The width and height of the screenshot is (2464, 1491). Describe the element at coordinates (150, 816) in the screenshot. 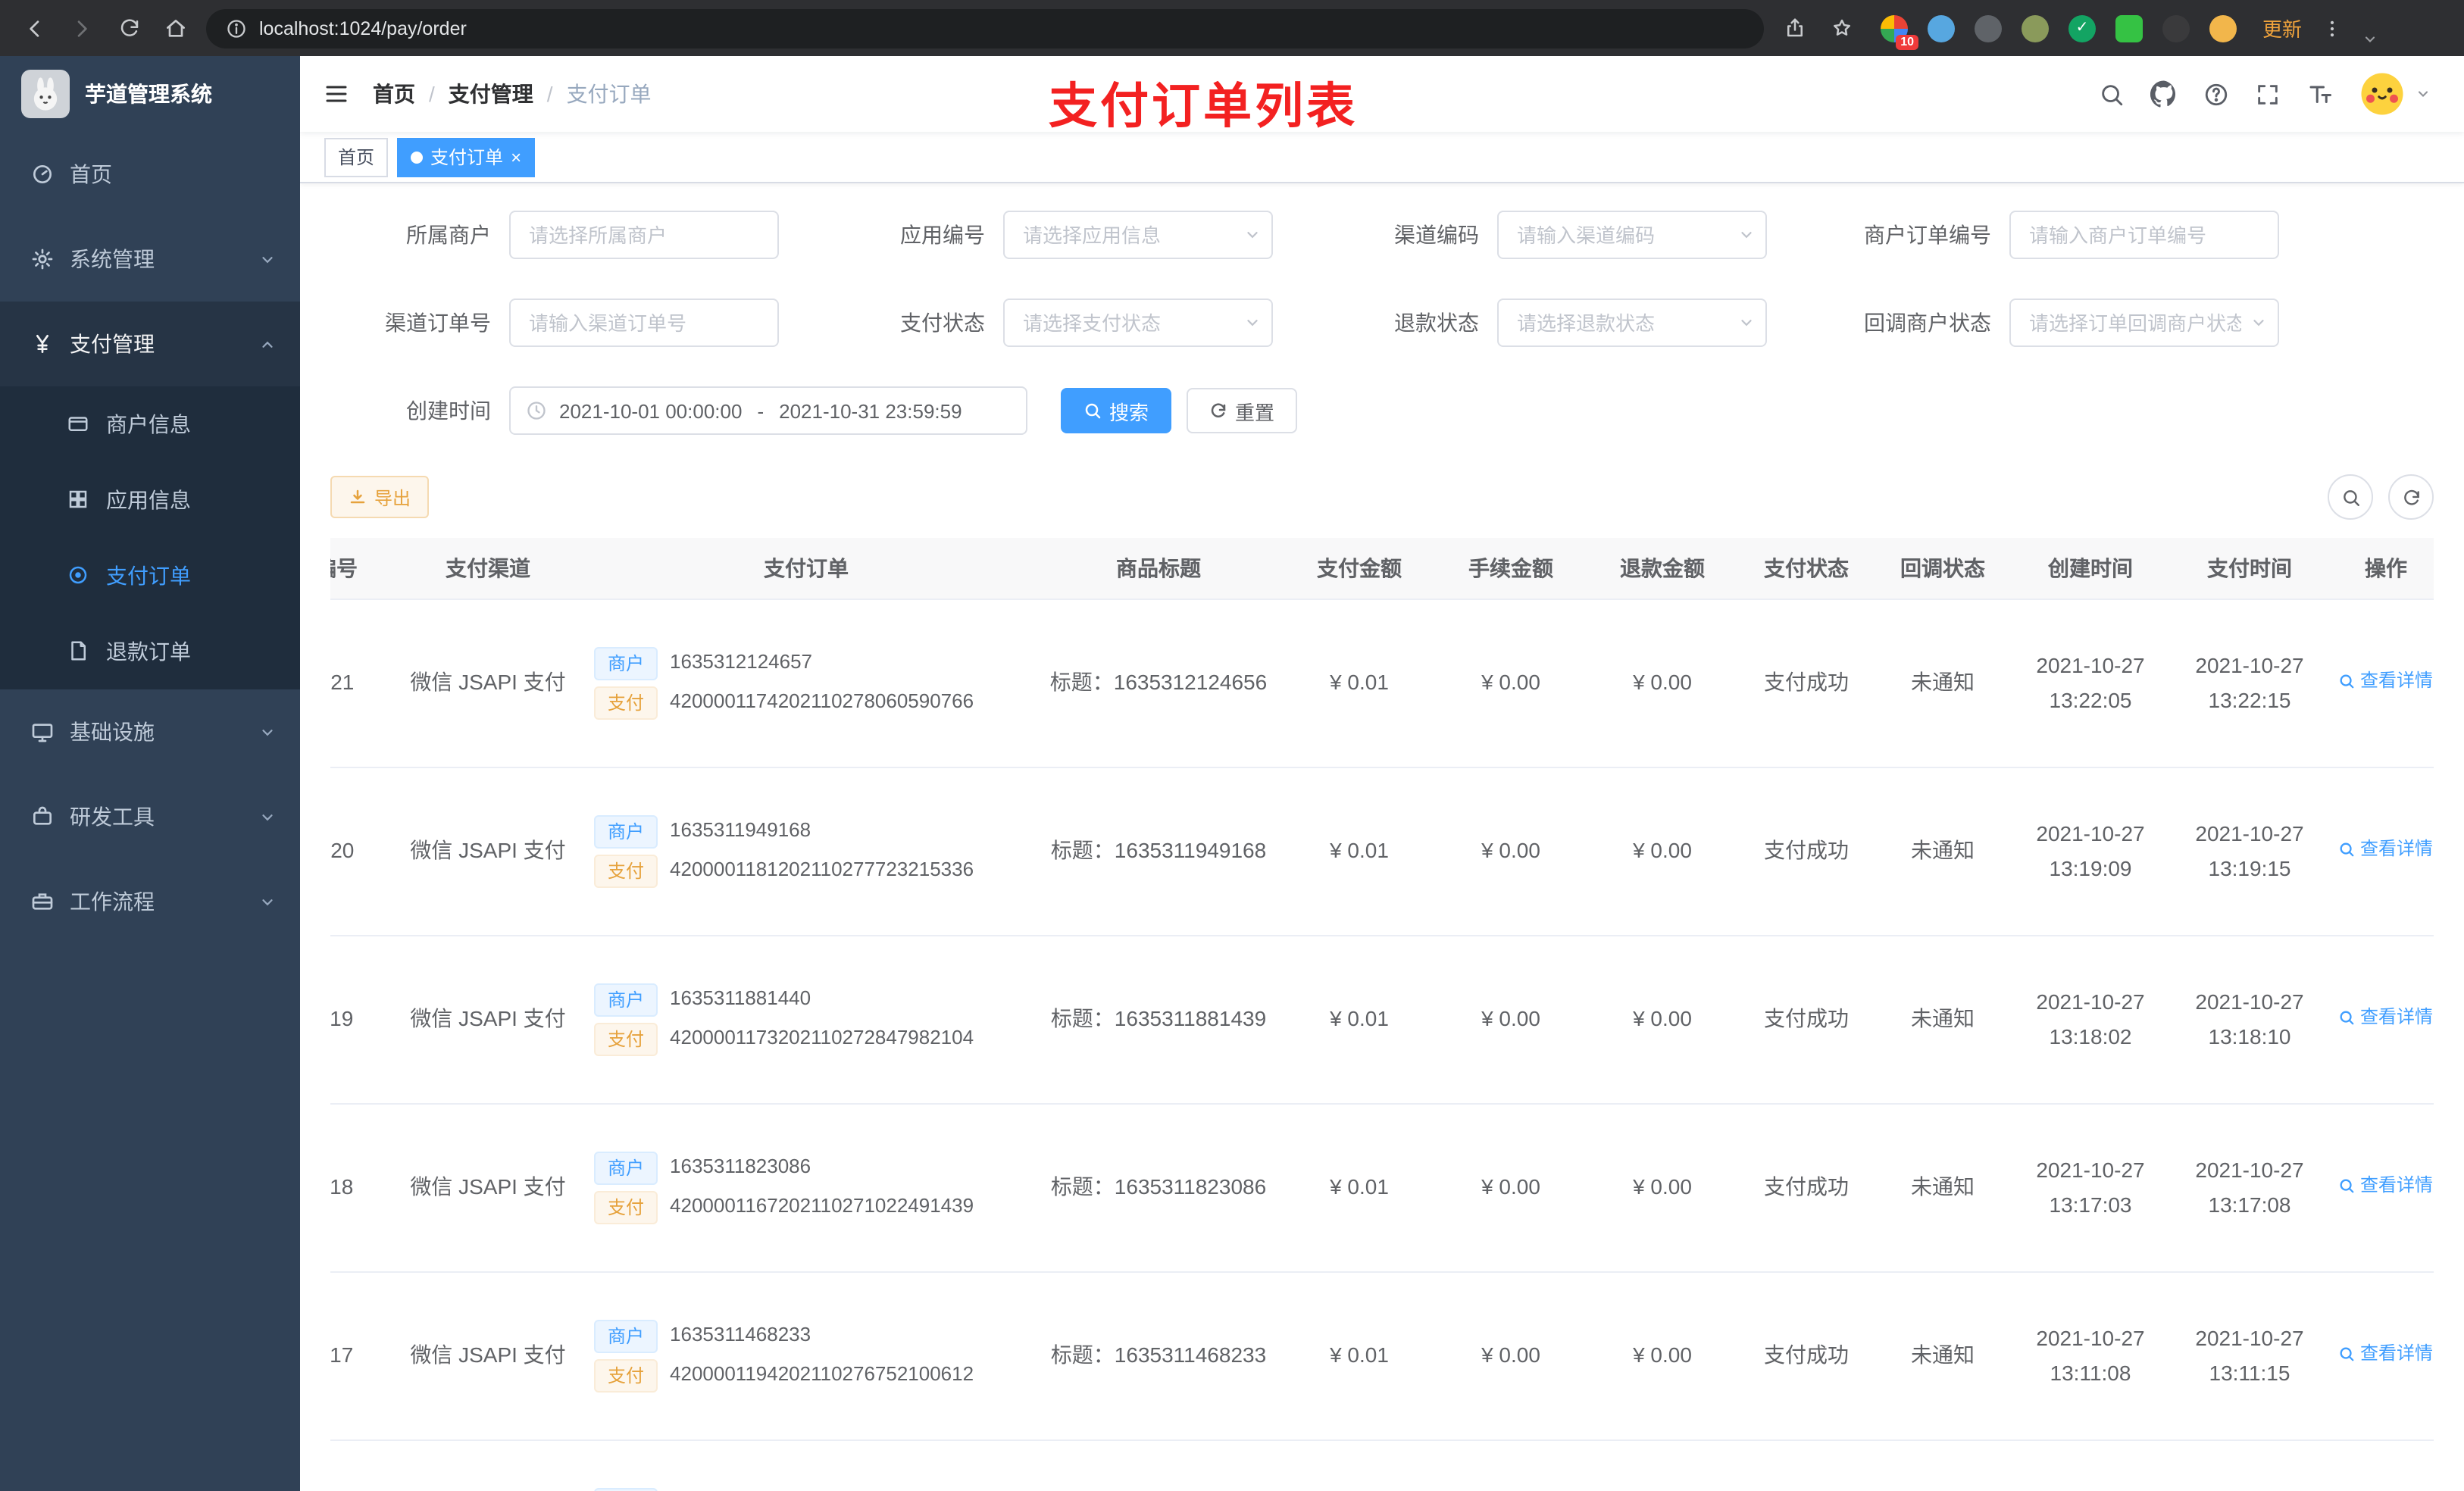

I see `sidebar-item-dev-tools: 研发工具` at that location.